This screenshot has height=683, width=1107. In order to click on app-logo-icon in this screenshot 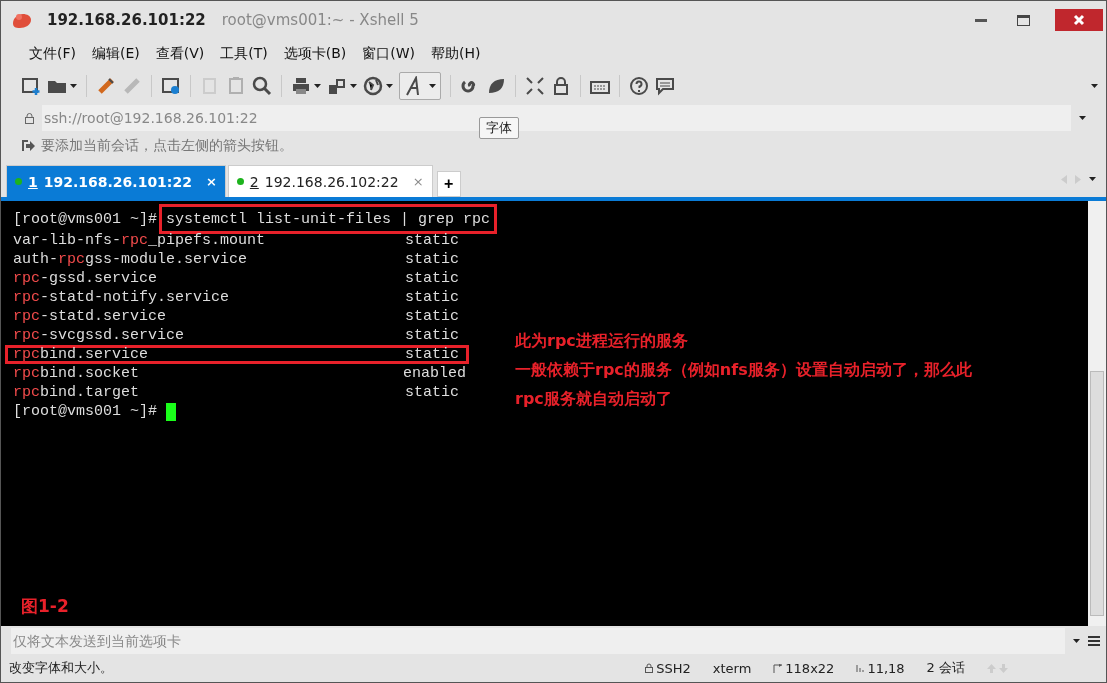, I will do `click(22, 20)`.